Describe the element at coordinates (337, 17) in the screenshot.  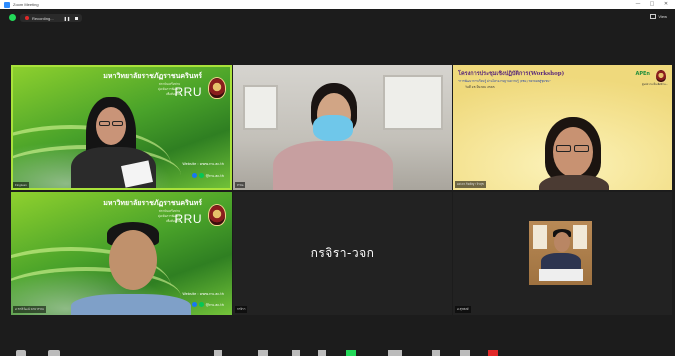
I see `meeting-top-bar: Recording... ❚❚ View` at that location.